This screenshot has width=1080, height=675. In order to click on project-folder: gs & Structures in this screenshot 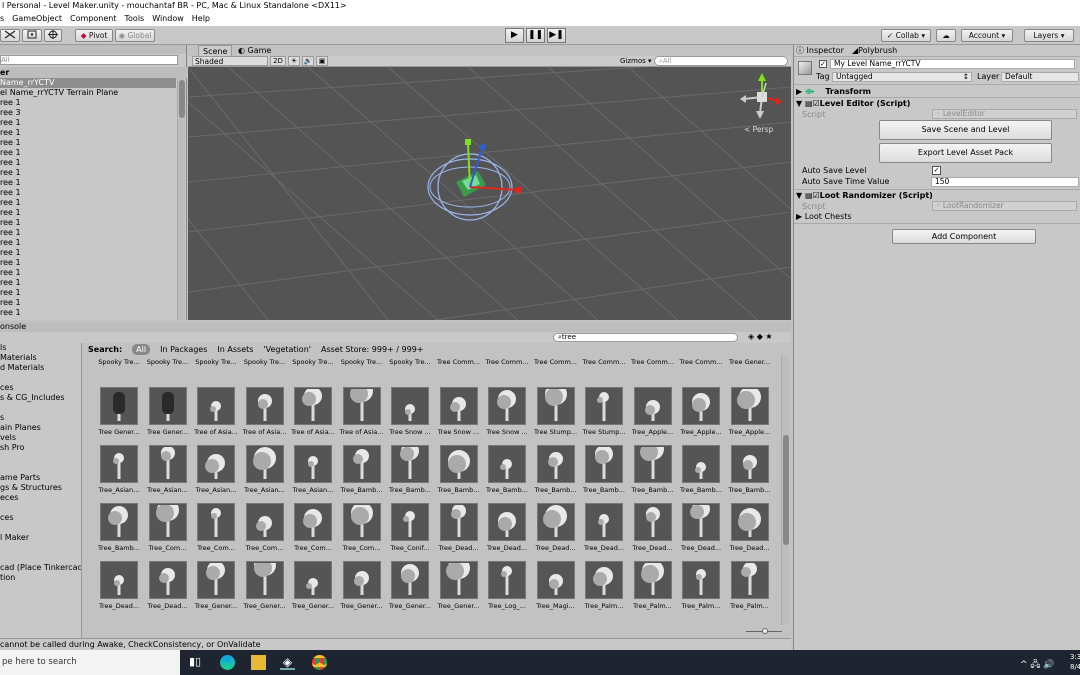, I will do `click(40, 488)`.